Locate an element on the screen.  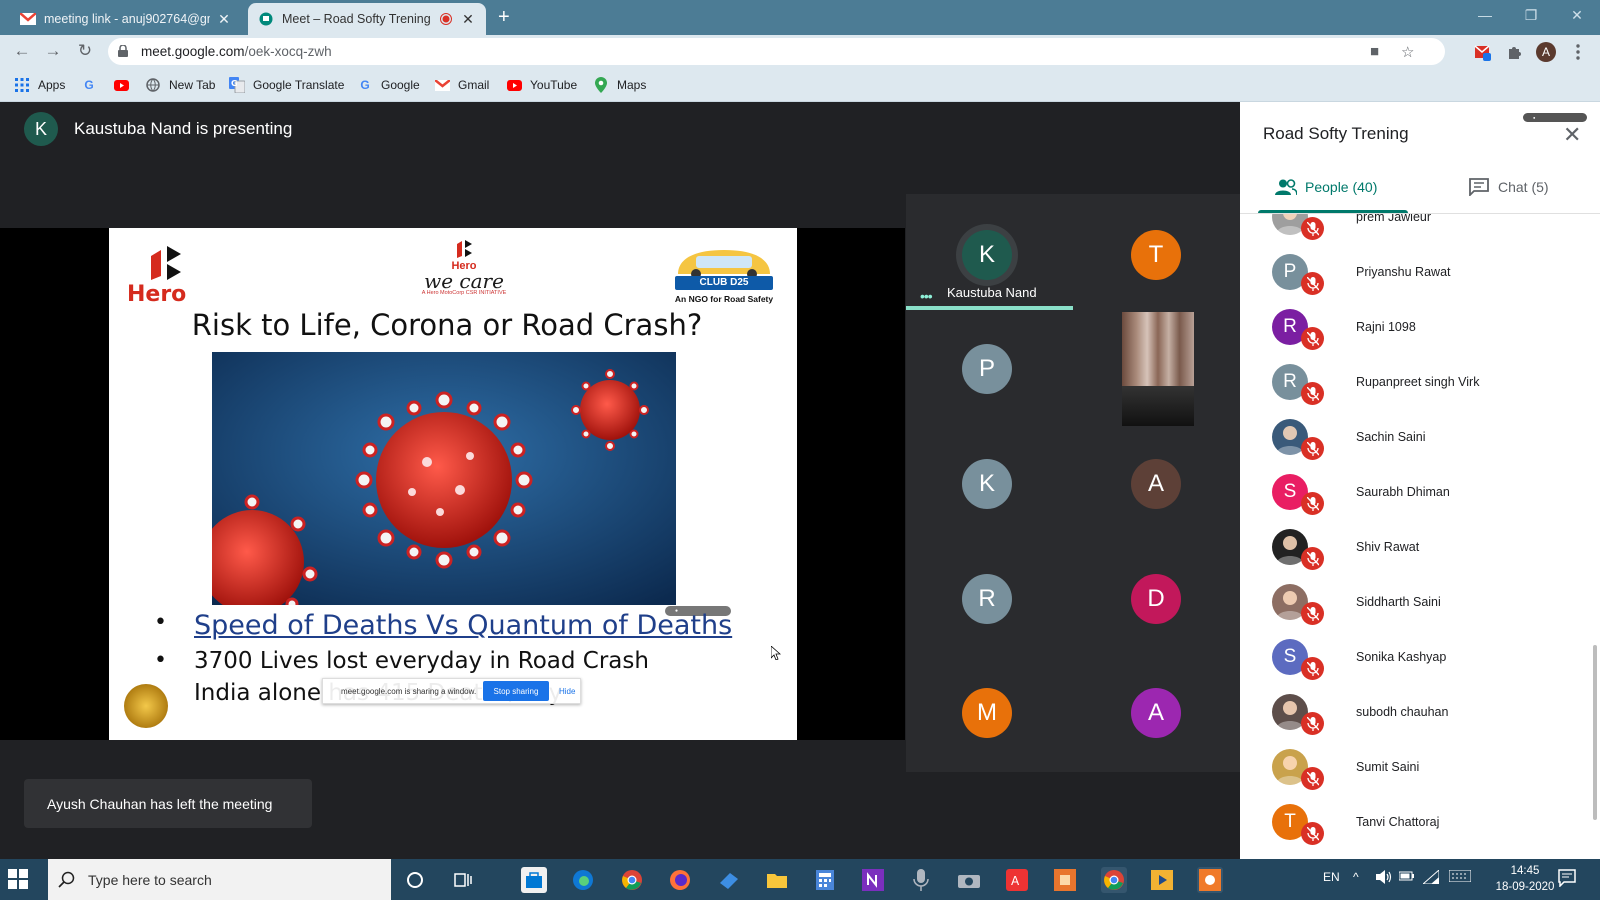
tab-chat: Chat (5) is located at coordinates (1508, 187).